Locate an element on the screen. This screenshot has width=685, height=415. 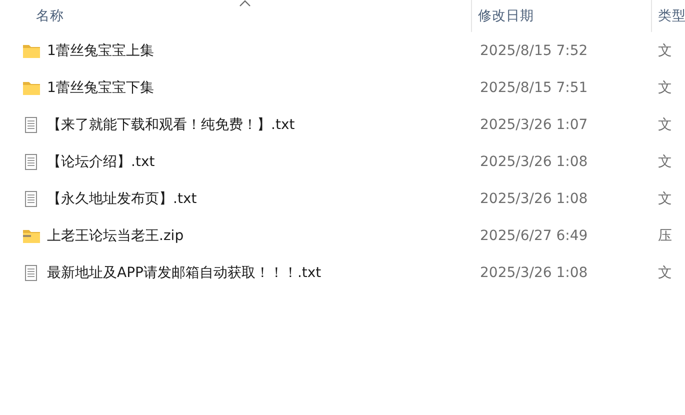
file-name: 【来了就能下载和观看！纯免费！】.txt is located at coordinates (171, 125).